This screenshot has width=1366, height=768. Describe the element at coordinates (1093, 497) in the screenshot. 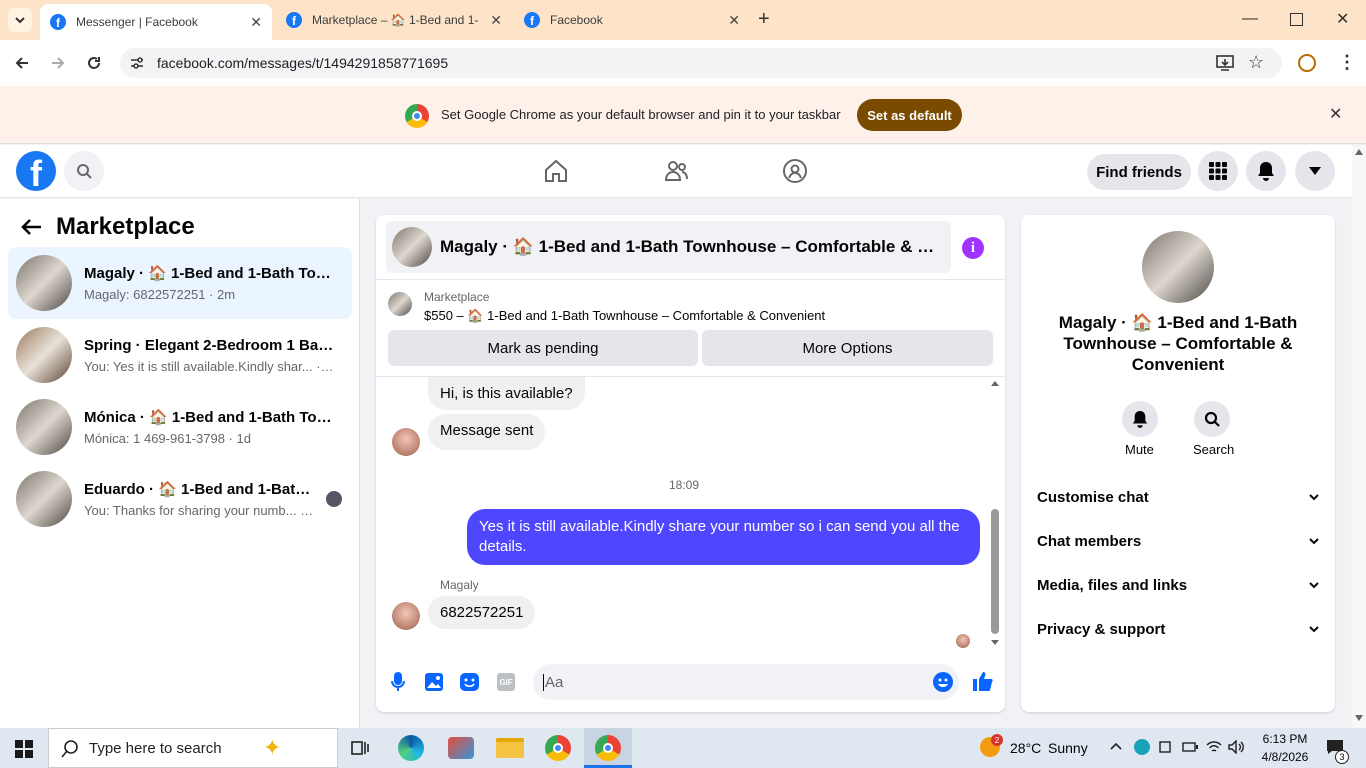

I see `menu-item-label: Customise chat` at that location.